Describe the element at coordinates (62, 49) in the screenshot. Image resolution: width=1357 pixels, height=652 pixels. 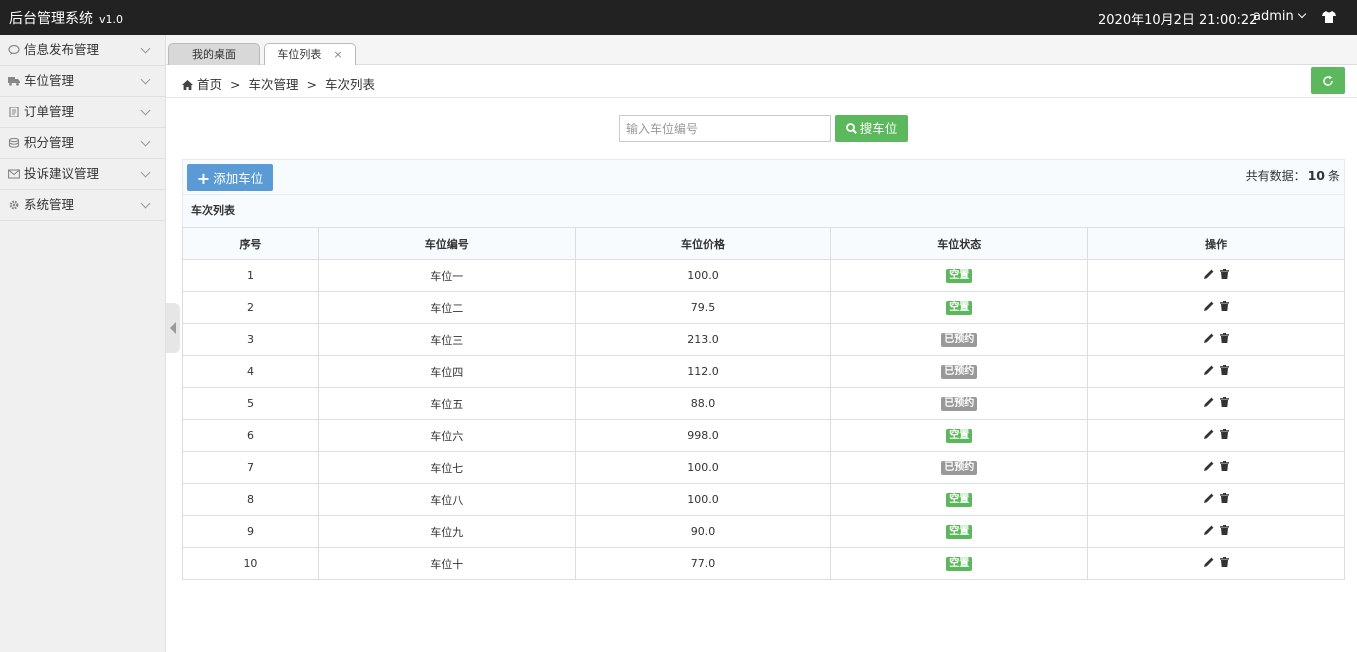
I see `sidebar-item-label: 信息发布管理` at that location.